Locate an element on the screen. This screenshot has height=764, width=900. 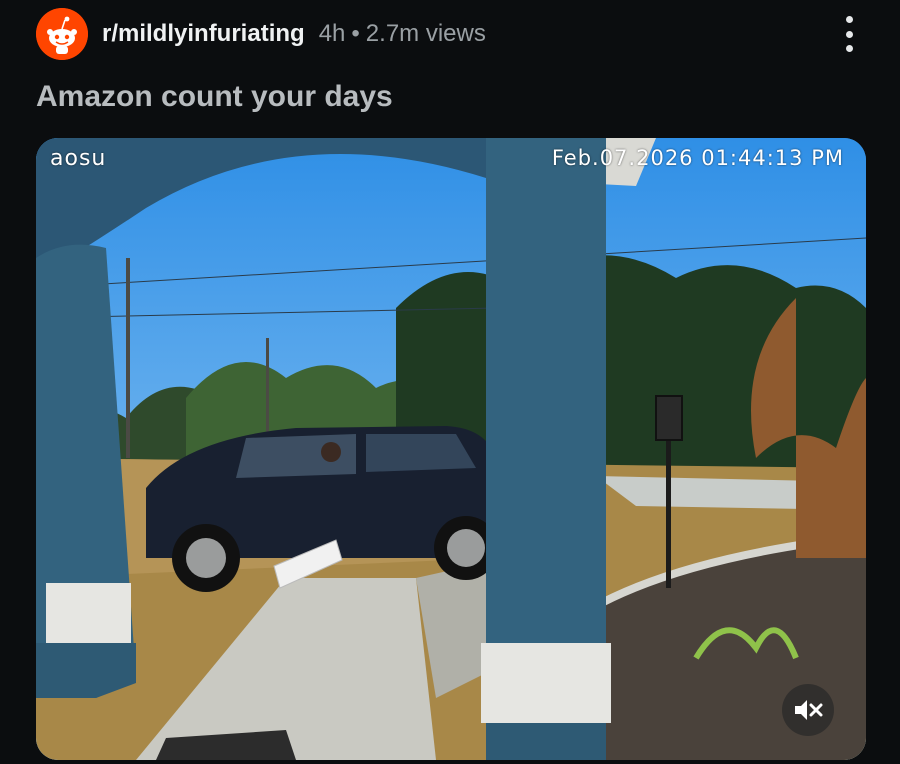
snoo-icon is located at coordinates (62, 34).